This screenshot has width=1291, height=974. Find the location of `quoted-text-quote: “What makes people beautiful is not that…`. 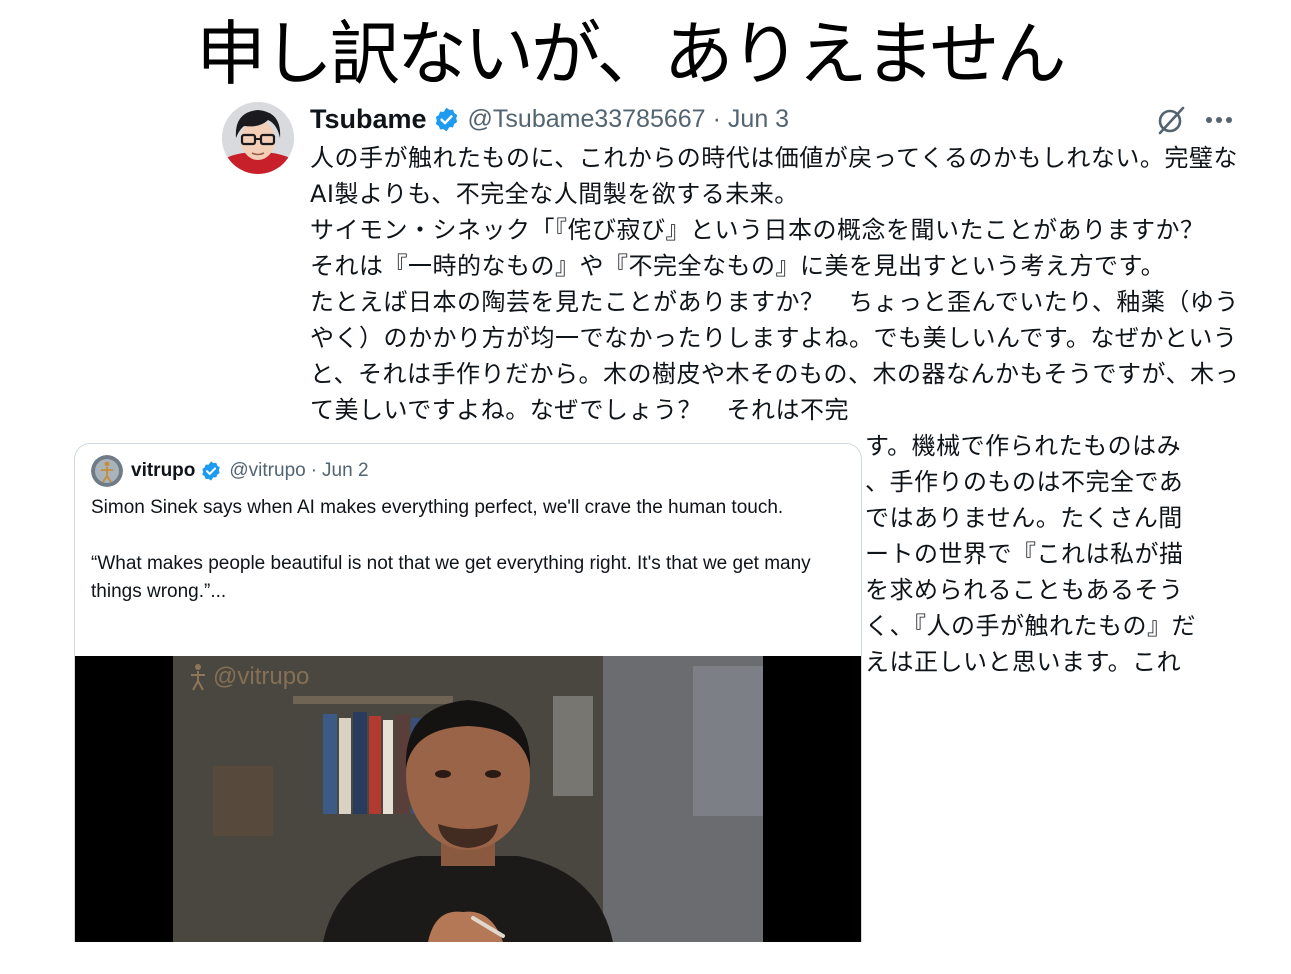

quoted-text-quote: “What makes people beautiful is not that… is located at coordinates (451, 577).